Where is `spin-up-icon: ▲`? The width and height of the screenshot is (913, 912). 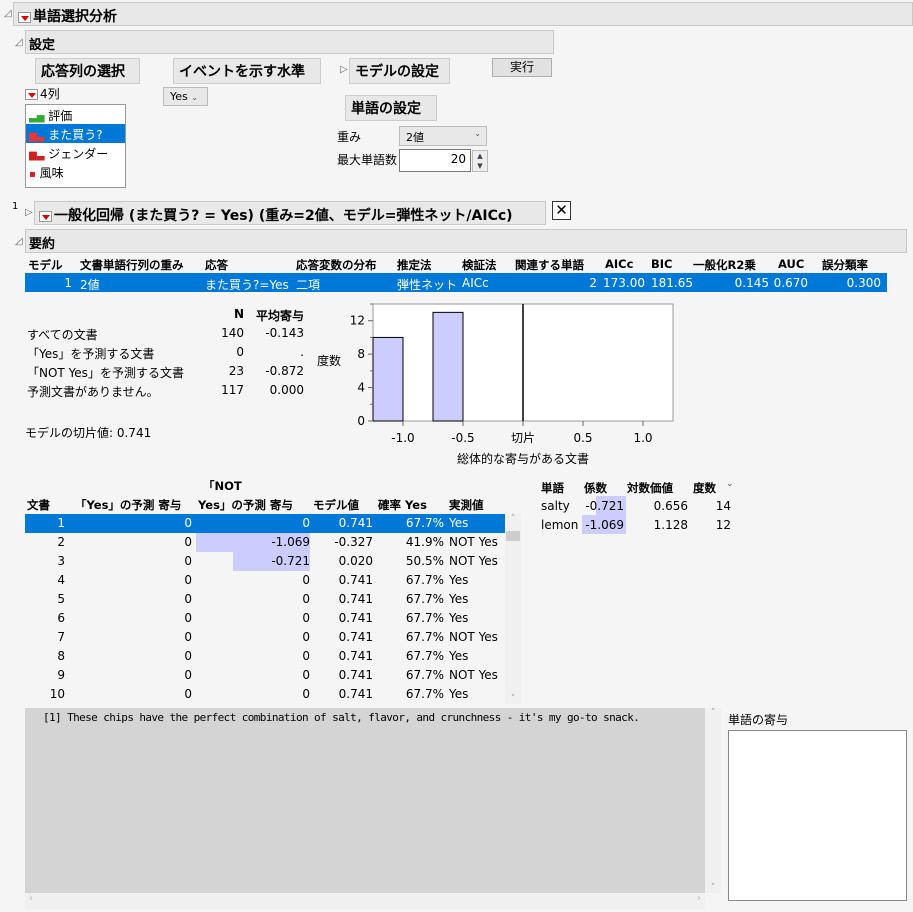
spin-up-icon: ▲ is located at coordinates (480, 156).